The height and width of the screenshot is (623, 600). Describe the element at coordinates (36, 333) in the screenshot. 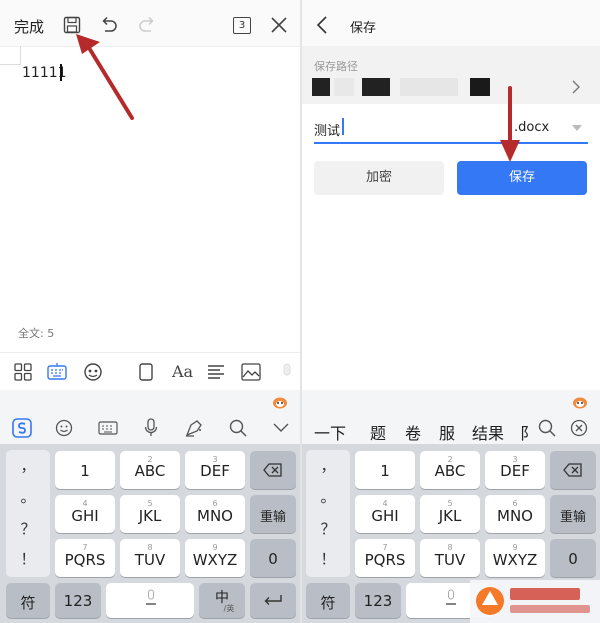

I see `word-count: 全文: 5` at that location.